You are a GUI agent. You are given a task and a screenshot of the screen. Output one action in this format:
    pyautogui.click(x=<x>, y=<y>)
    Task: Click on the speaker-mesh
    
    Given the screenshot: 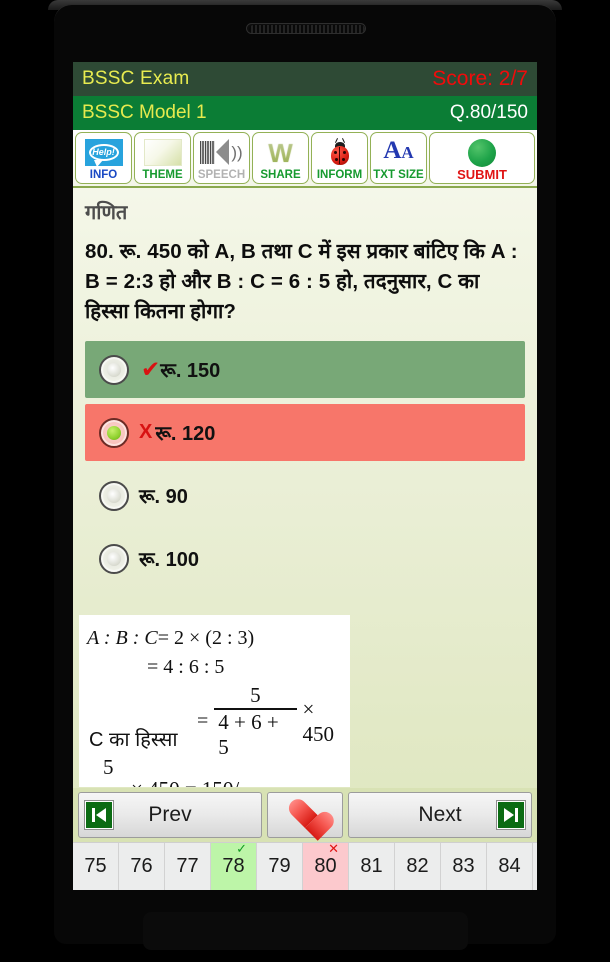 What is the action you would take?
    pyautogui.click(x=307, y=29)
    